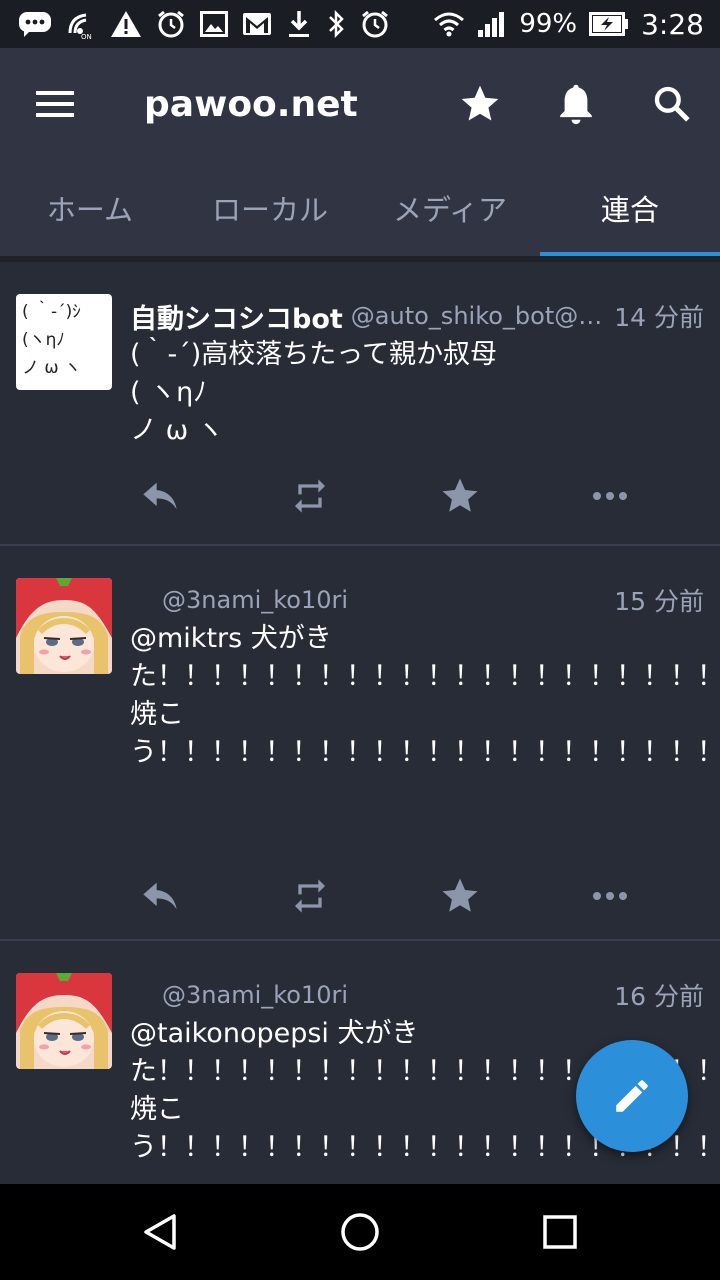  I want to click on cell-signal-icon, so click(492, 24).